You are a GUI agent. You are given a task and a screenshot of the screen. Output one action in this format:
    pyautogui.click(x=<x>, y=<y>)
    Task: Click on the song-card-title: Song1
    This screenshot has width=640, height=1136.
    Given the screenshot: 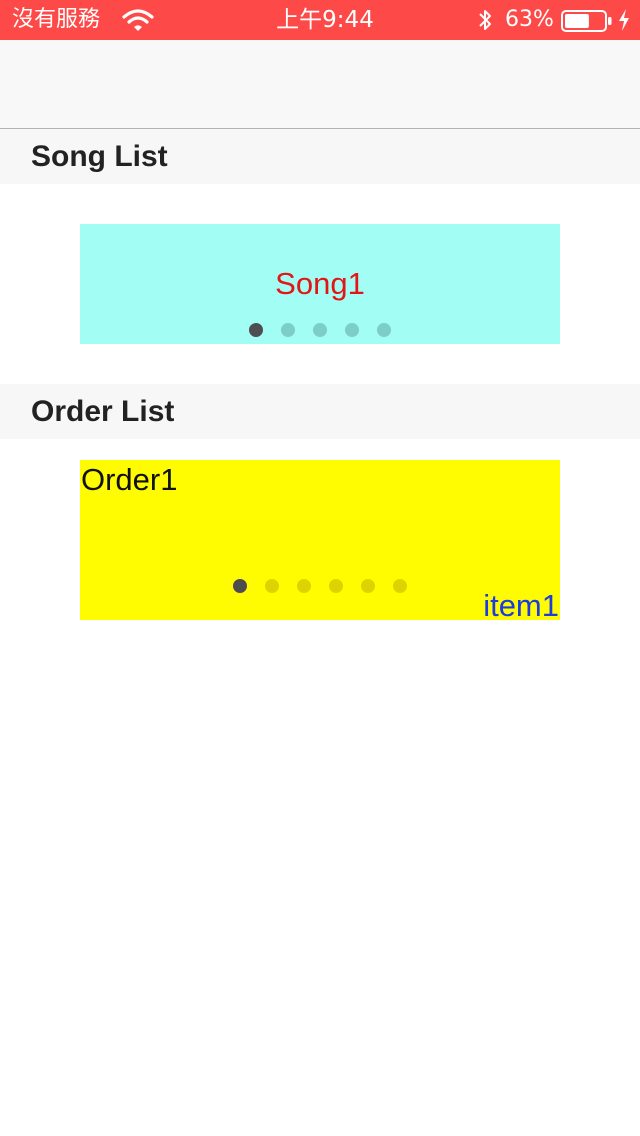 What is the action you would take?
    pyautogui.click(x=320, y=283)
    